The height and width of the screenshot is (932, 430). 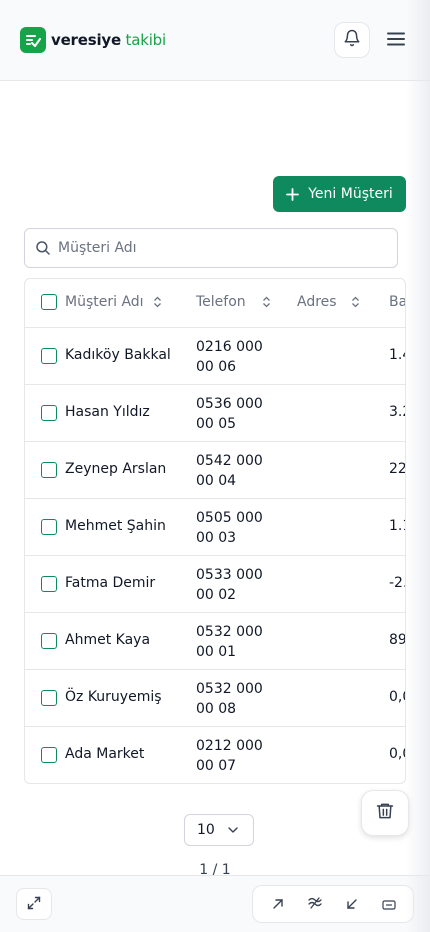 I want to click on delete-selected-button, so click(x=385, y=813).